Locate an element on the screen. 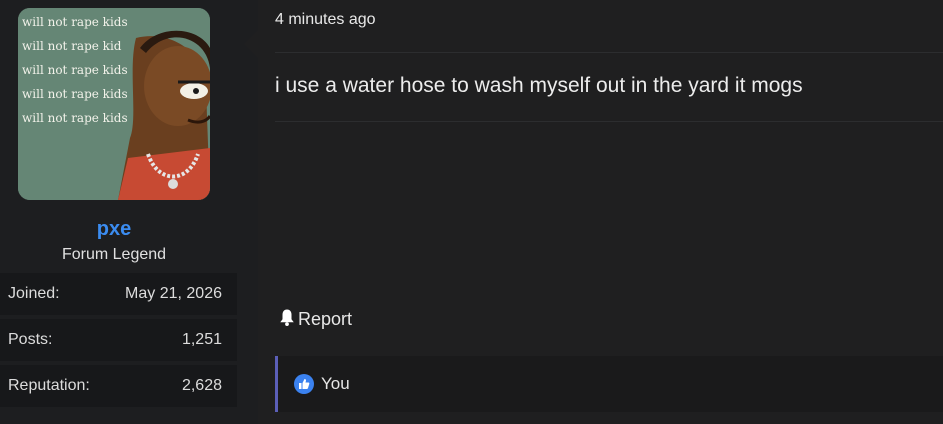 This screenshot has height=424, width=943. user-title: Forum Legend is located at coordinates (114, 254).